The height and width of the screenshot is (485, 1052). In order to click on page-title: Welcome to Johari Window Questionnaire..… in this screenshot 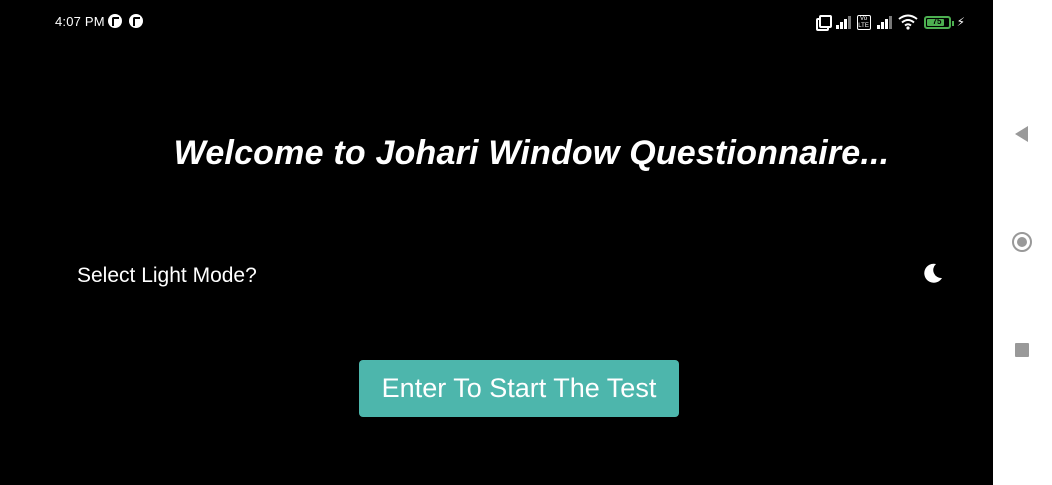, I will do `click(531, 153)`.